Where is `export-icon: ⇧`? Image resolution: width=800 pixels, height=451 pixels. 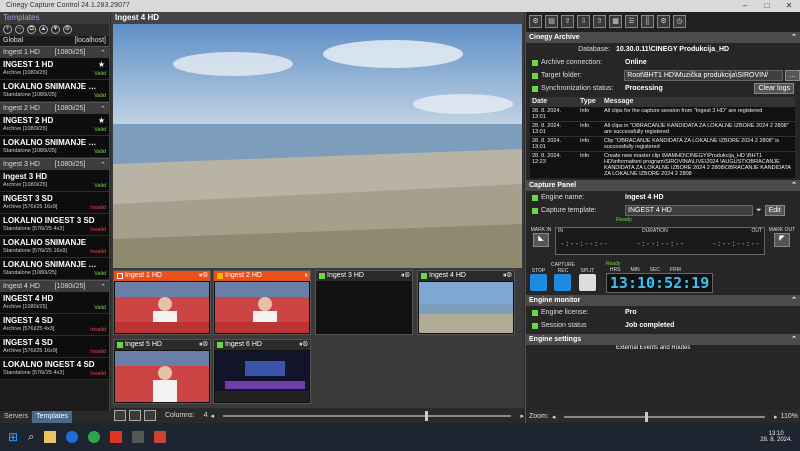 export-icon: ⇧ is located at coordinates (599, 21).